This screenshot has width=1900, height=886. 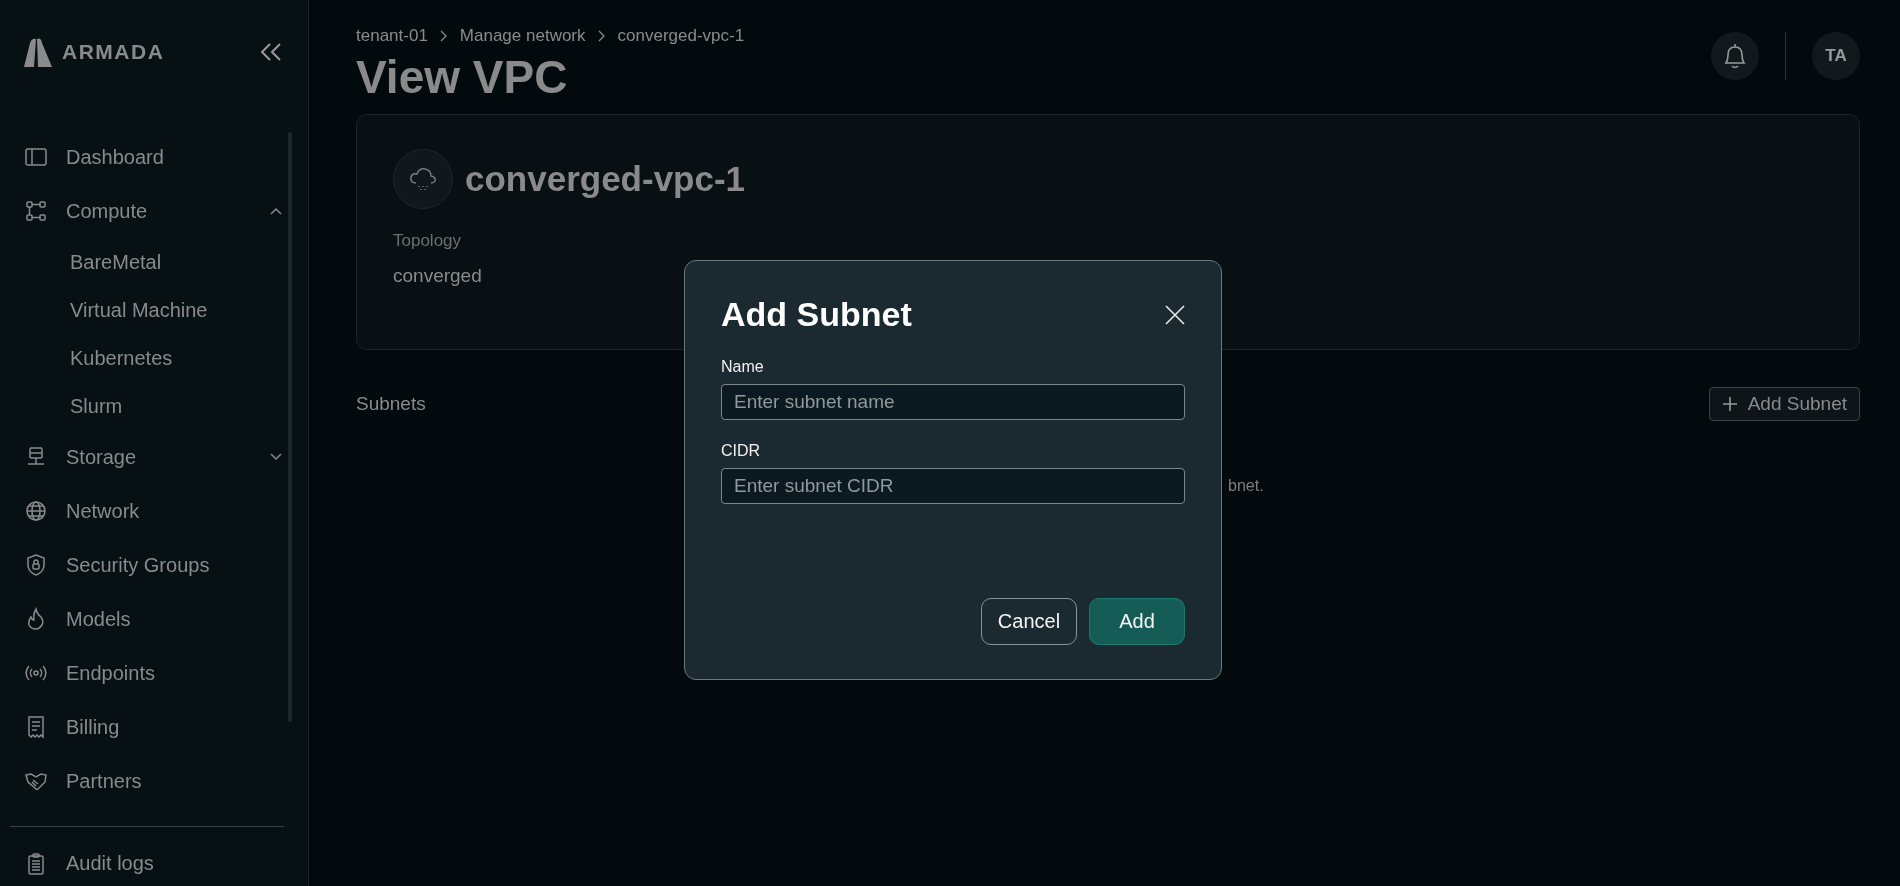 I want to click on nodes-icon, so click(x=36, y=211).